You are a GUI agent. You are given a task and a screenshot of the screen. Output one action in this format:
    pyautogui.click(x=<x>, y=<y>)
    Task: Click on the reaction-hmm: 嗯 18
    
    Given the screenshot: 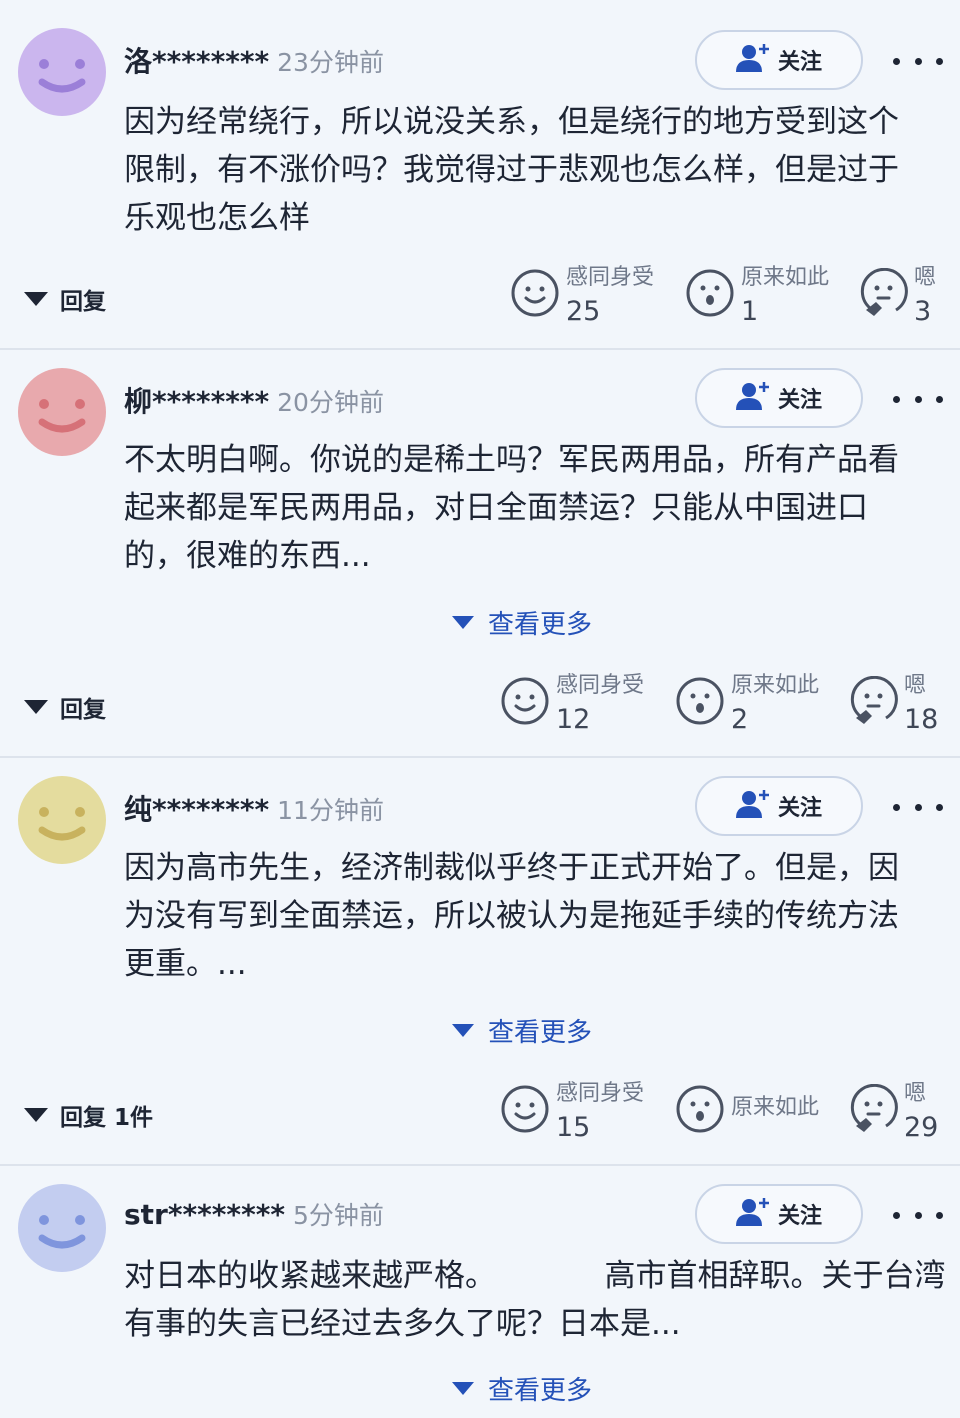 What is the action you would take?
    pyautogui.click(x=893, y=706)
    